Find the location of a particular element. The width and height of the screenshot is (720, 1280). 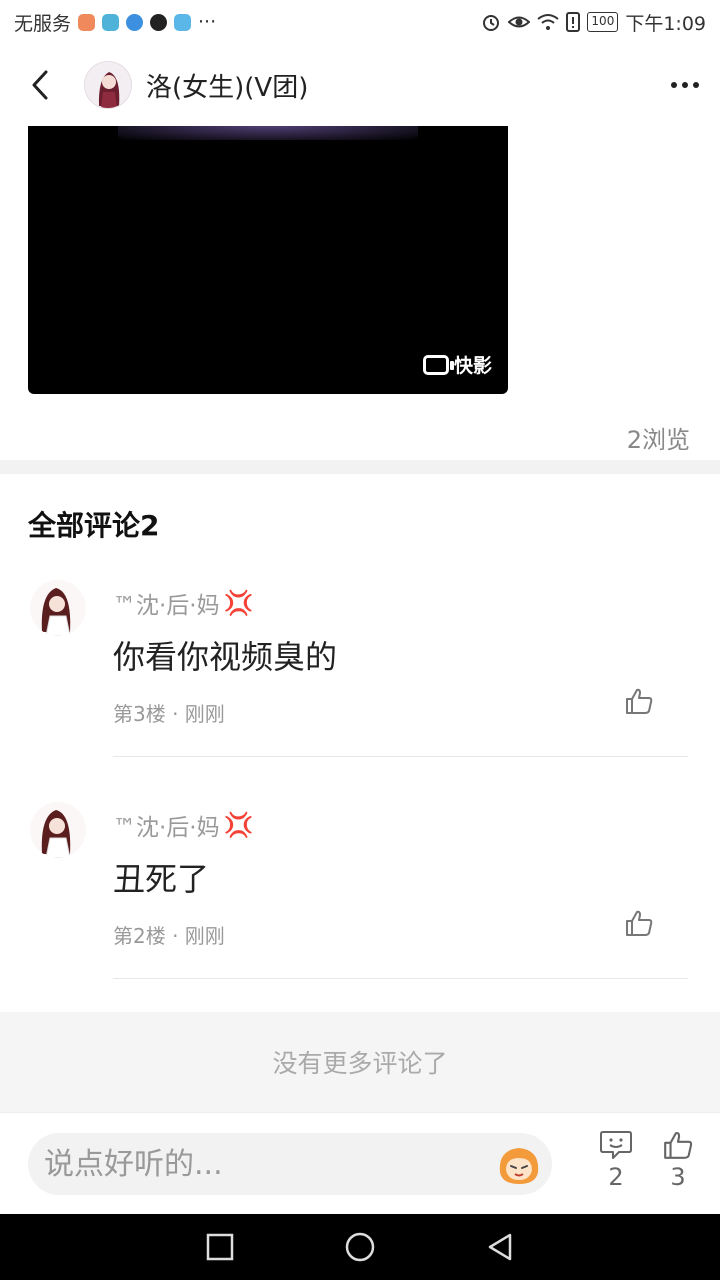

author-avatar is located at coordinates (108, 85).